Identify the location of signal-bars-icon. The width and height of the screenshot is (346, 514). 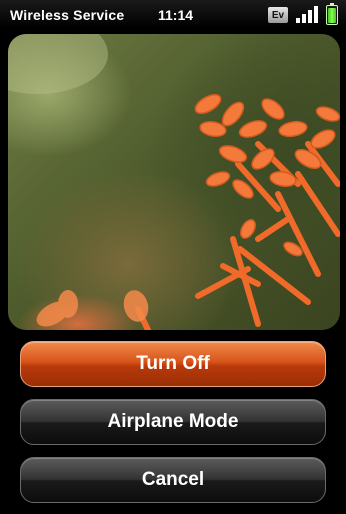
(307, 14).